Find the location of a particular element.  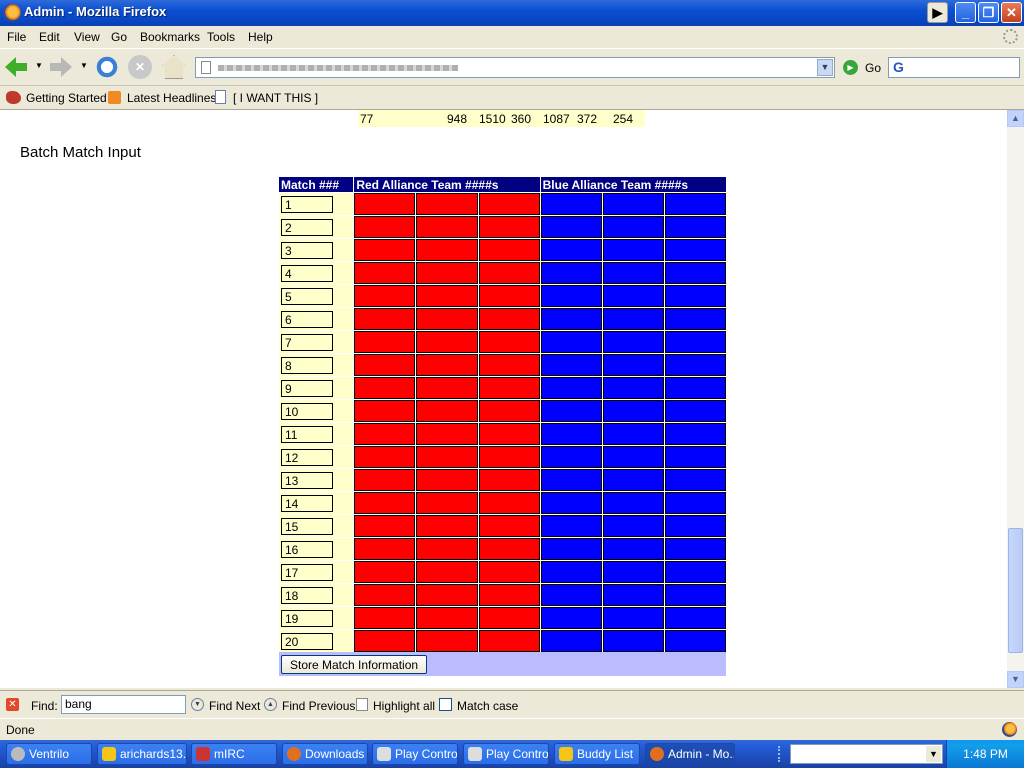

match-number-input: 11 is located at coordinates (307, 434).